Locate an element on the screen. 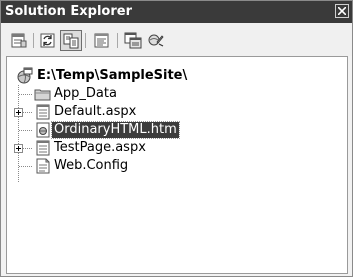  tree-item-web-config: Web.Config is located at coordinates (184, 166).